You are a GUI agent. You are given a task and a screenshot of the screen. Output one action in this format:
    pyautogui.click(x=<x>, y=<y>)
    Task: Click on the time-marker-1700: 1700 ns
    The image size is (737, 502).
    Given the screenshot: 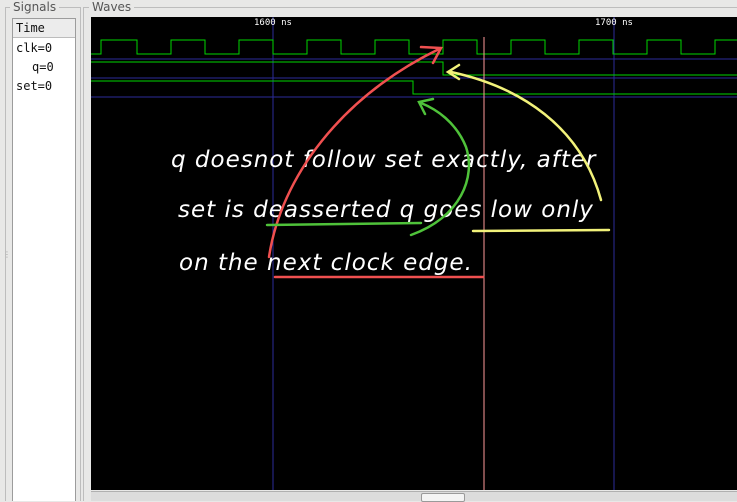 What is the action you would take?
    pyautogui.click(x=614, y=23)
    